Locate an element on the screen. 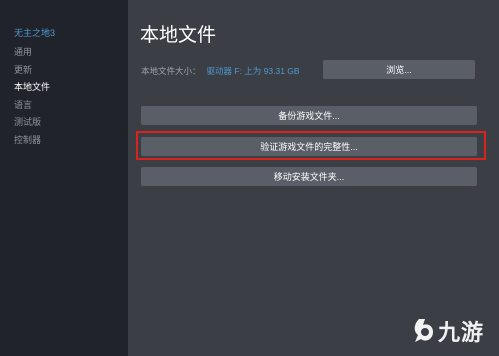  sidebar-item-general: 通用 is located at coordinates (32, 53).